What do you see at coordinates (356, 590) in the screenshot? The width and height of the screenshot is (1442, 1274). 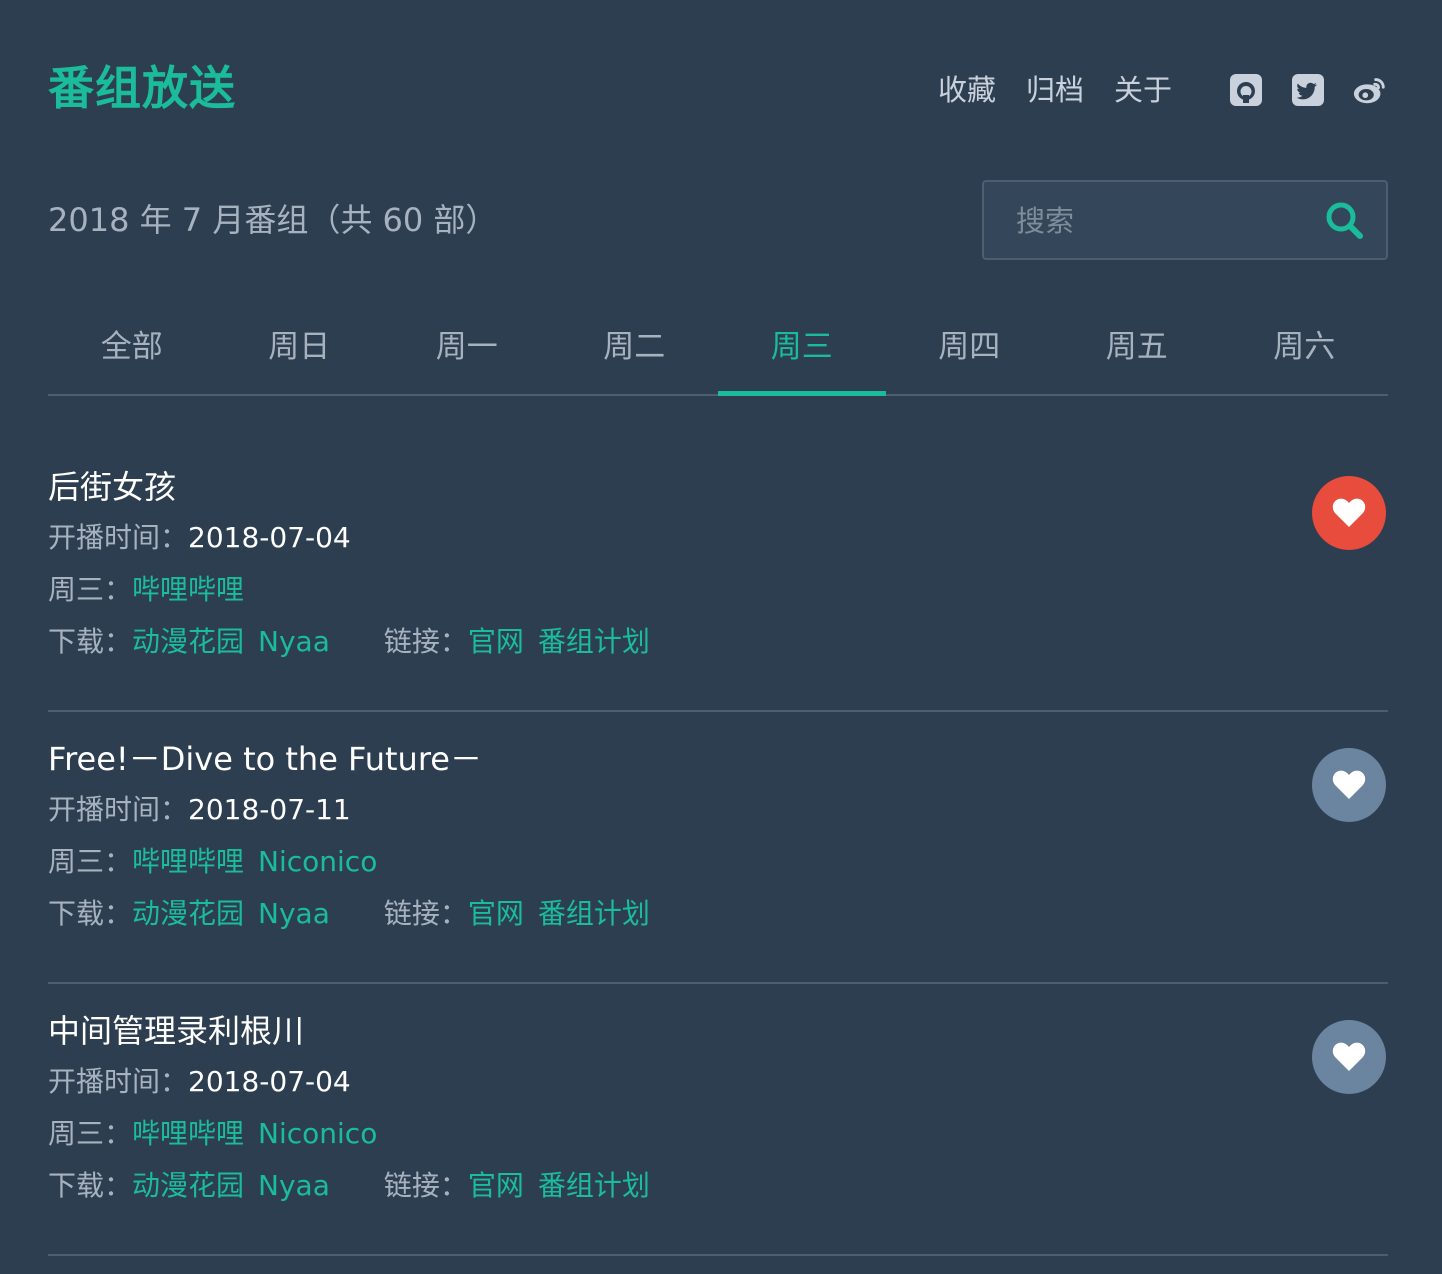 I see `platform-row: 周三：哔哩哔哩` at bounding box center [356, 590].